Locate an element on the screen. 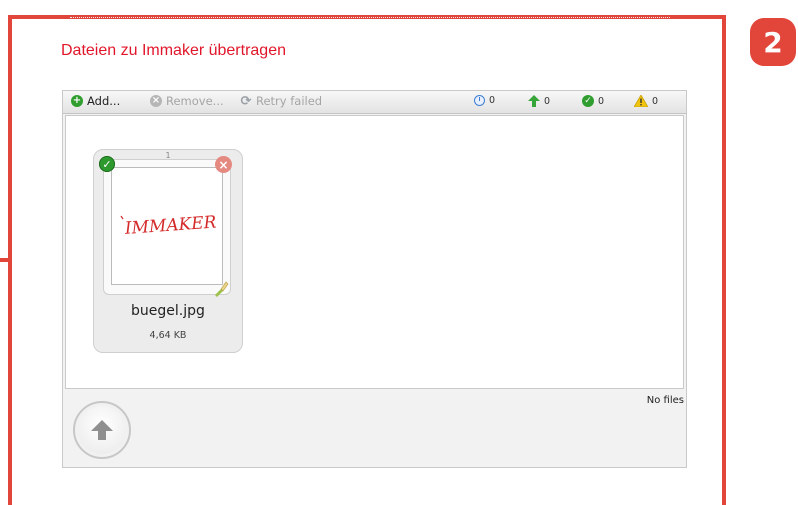 This screenshot has height=505, width=798. thumbnail-logo: IMMAKER is located at coordinates (168, 226).